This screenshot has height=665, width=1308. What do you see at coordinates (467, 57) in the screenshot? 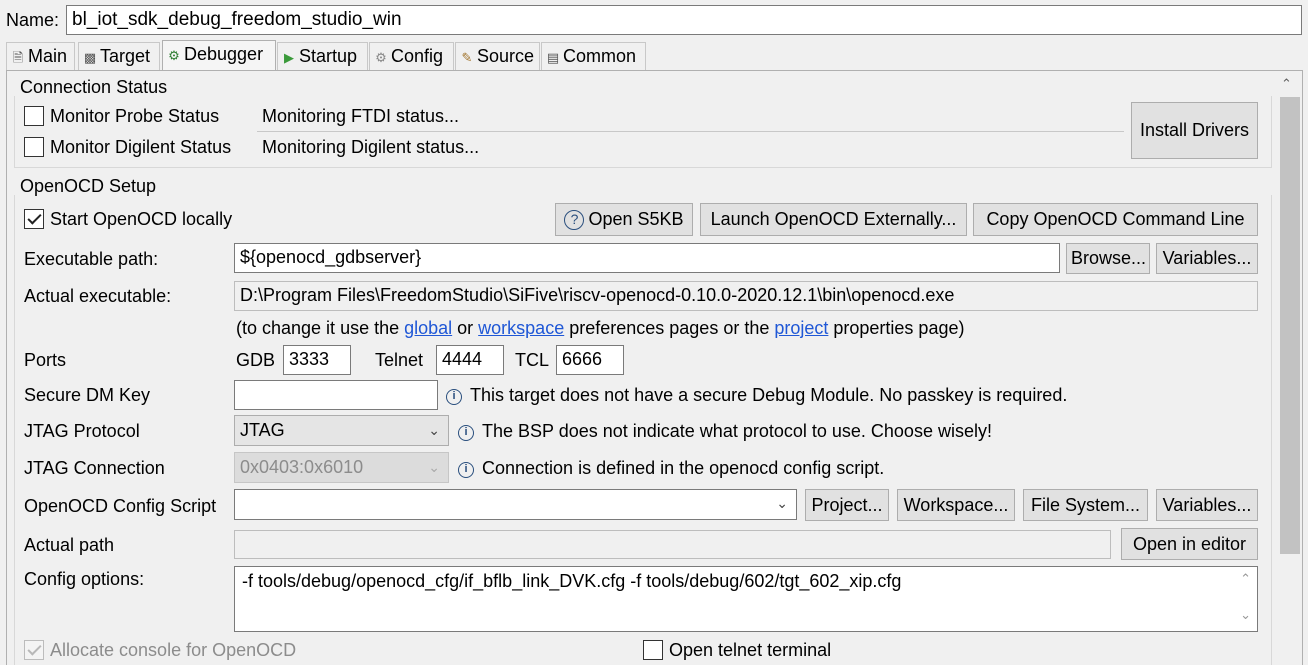
I see `source-icon: ✎` at bounding box center [467, 57].